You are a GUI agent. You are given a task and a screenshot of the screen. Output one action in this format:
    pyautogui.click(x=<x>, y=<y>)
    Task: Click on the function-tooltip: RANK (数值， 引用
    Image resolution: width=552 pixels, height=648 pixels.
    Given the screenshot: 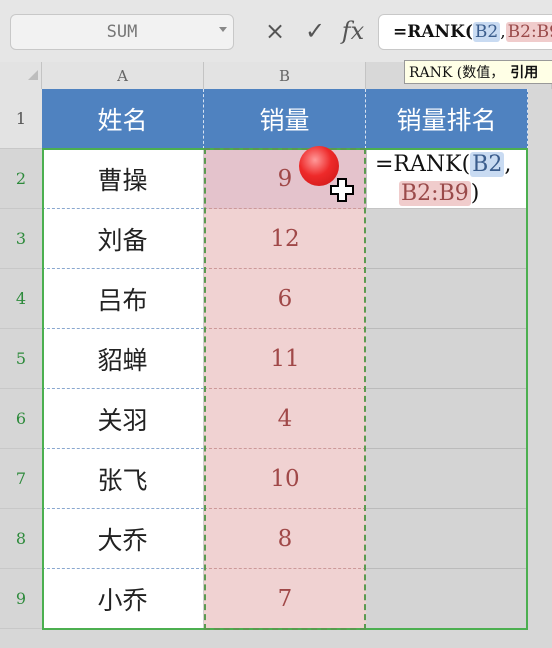 What is the action you would take?
    pyautogui.click(x=478, y=72)
    